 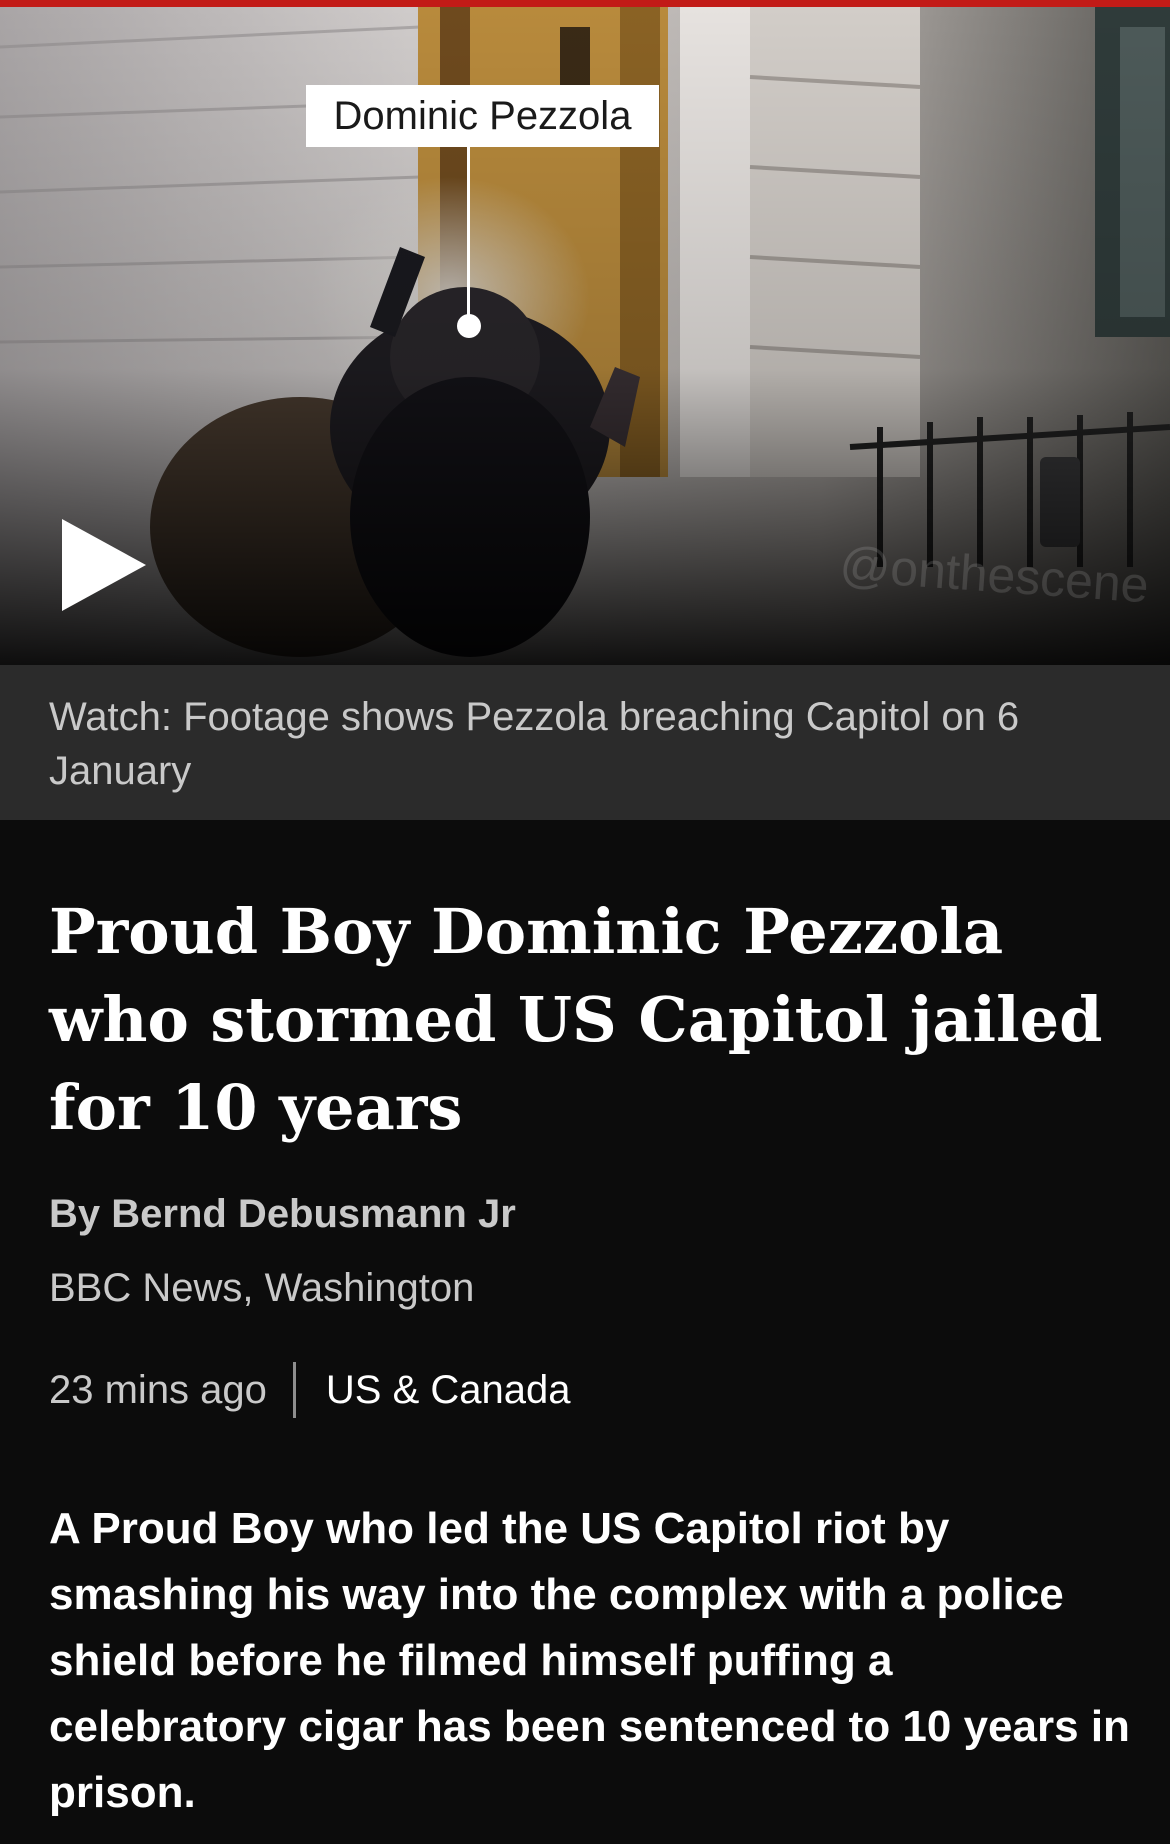 What do you see at coordinates (468, 234) in the screenshot?
I see `name-label-pointer-line` at bounding box center [468, 234].